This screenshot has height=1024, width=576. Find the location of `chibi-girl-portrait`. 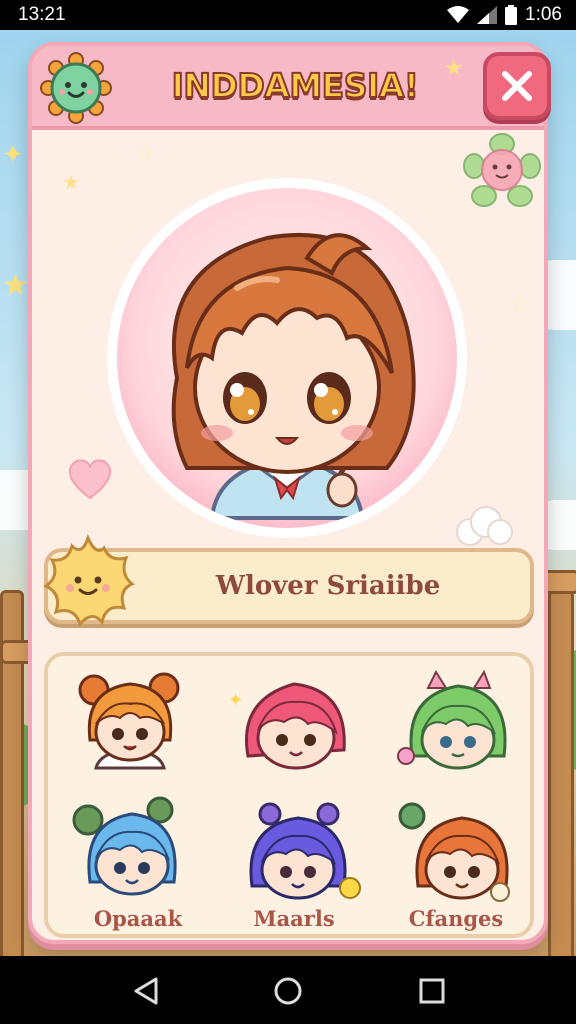

chibi-girl-portrait is located at coordinates (293, 376).